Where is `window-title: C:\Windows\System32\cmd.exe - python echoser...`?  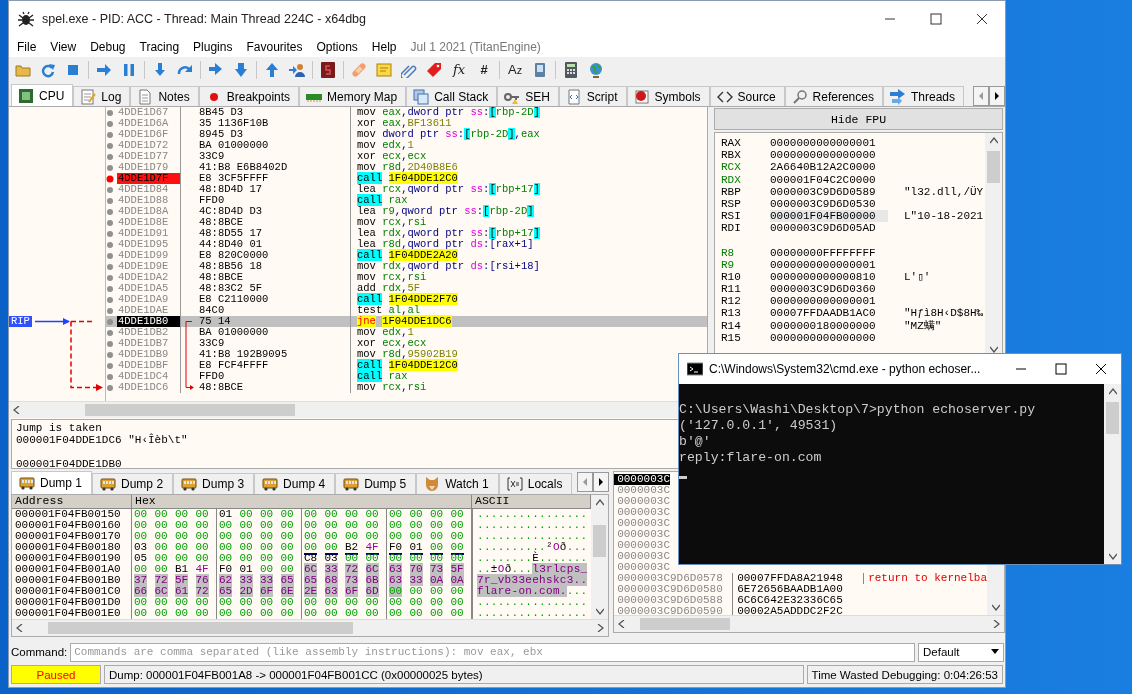
window-title: C:\Windows\System32\cmd.exe - python echoser... is located at coordinates (845, 369).